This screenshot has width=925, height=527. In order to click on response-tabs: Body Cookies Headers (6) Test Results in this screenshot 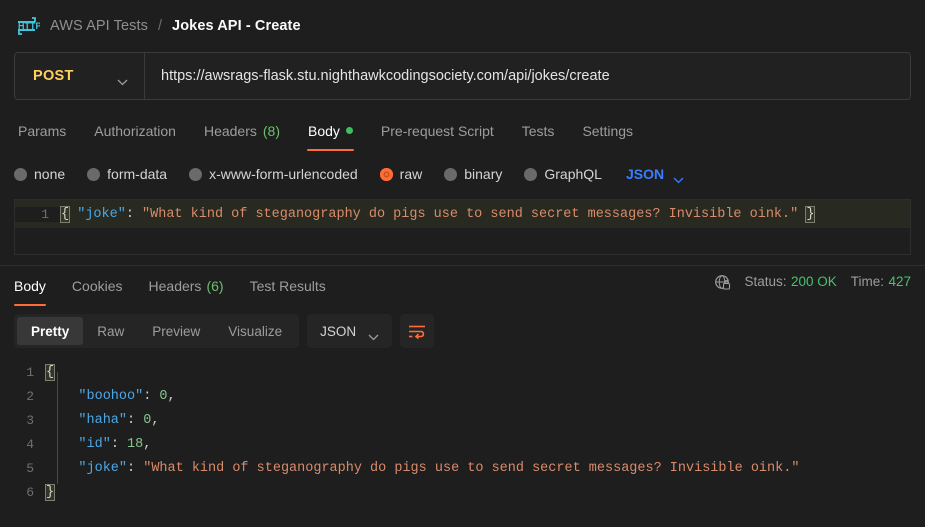, I will do `click(176, 286)`.